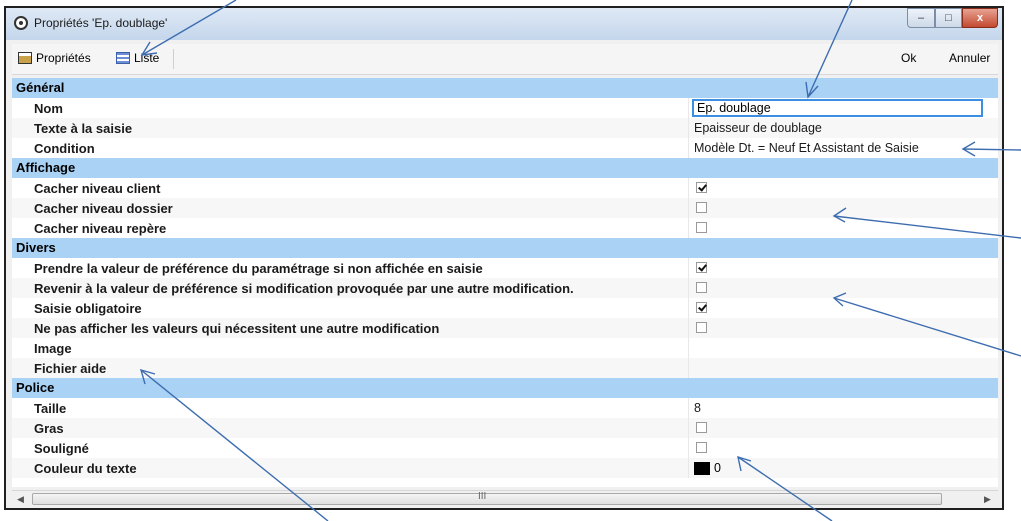  I want to click on proprietes-label: Propriétés, so click(63, 58).